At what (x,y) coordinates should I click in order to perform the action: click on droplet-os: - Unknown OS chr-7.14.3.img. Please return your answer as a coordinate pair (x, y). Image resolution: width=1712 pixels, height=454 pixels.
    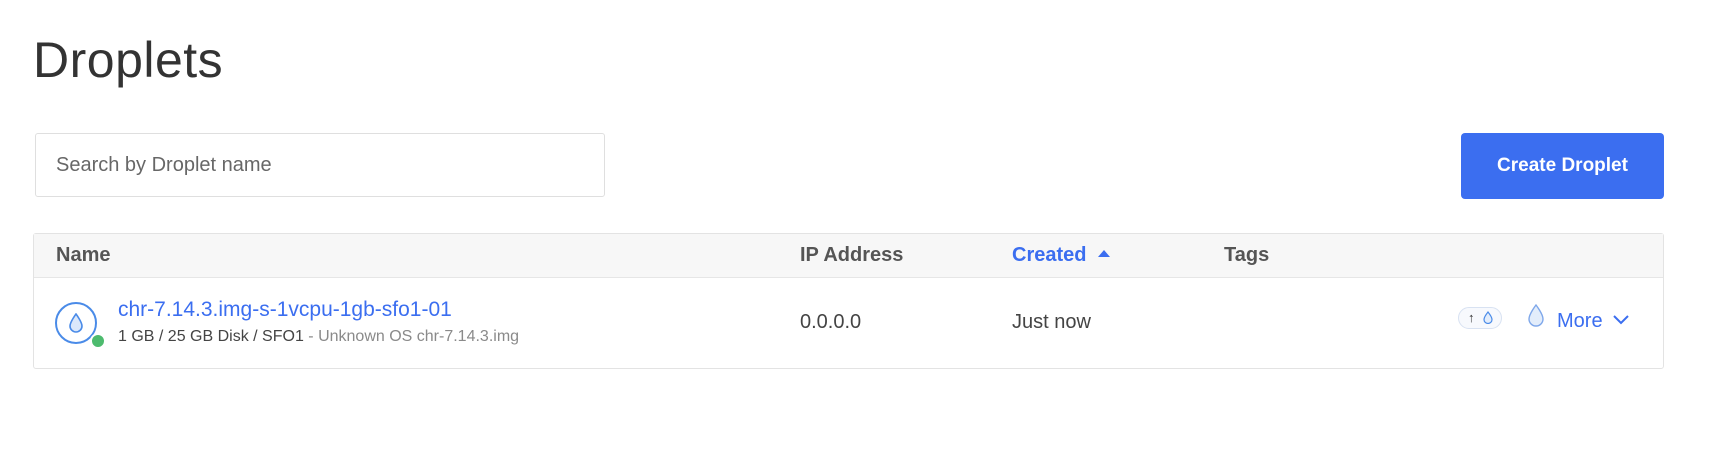
    Looking at the image, I should click on (414, 336).